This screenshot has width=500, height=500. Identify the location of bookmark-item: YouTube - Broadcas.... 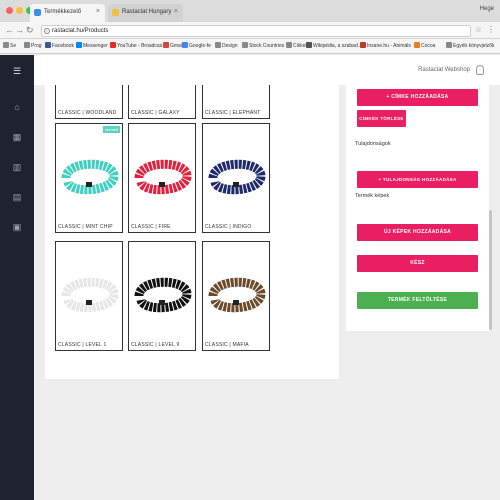
(138, 45).